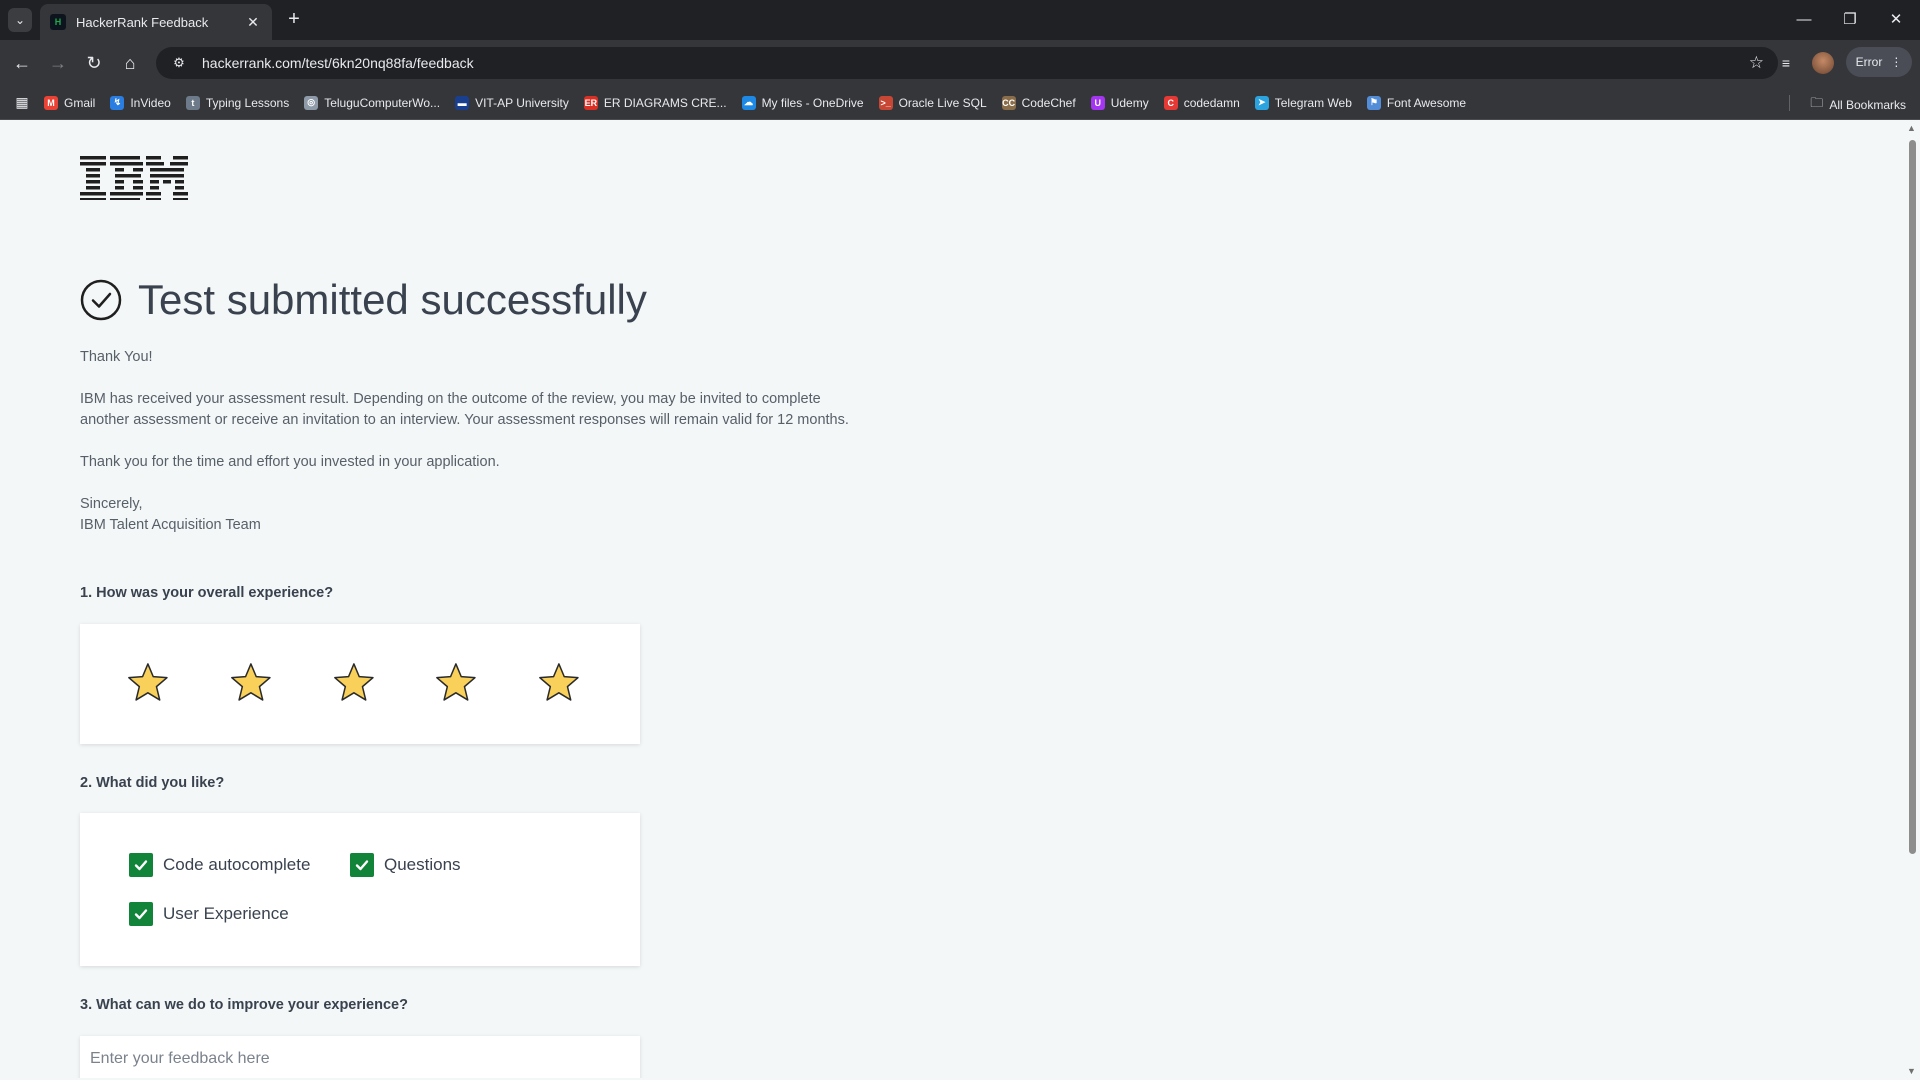 This screenshot has height=1080, width=1920. I want to click on scroll-up-arrow-icon: ▲, so click(1911, 128).